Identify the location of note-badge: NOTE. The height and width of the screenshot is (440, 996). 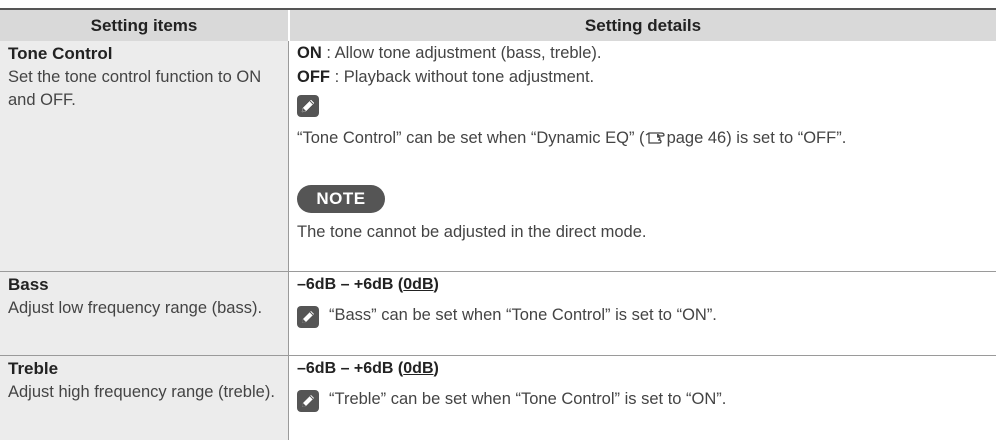
(341, 199).